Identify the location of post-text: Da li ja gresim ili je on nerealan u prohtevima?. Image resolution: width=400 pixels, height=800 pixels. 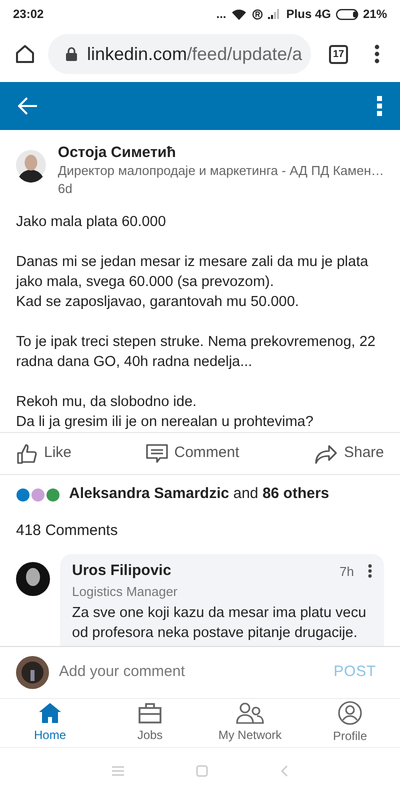
(165, 422).